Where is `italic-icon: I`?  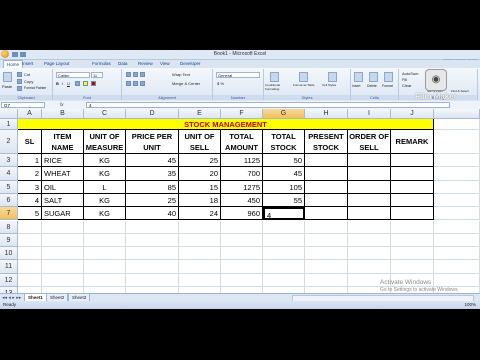 italic-icon: I is located at coordinates (62, 83).